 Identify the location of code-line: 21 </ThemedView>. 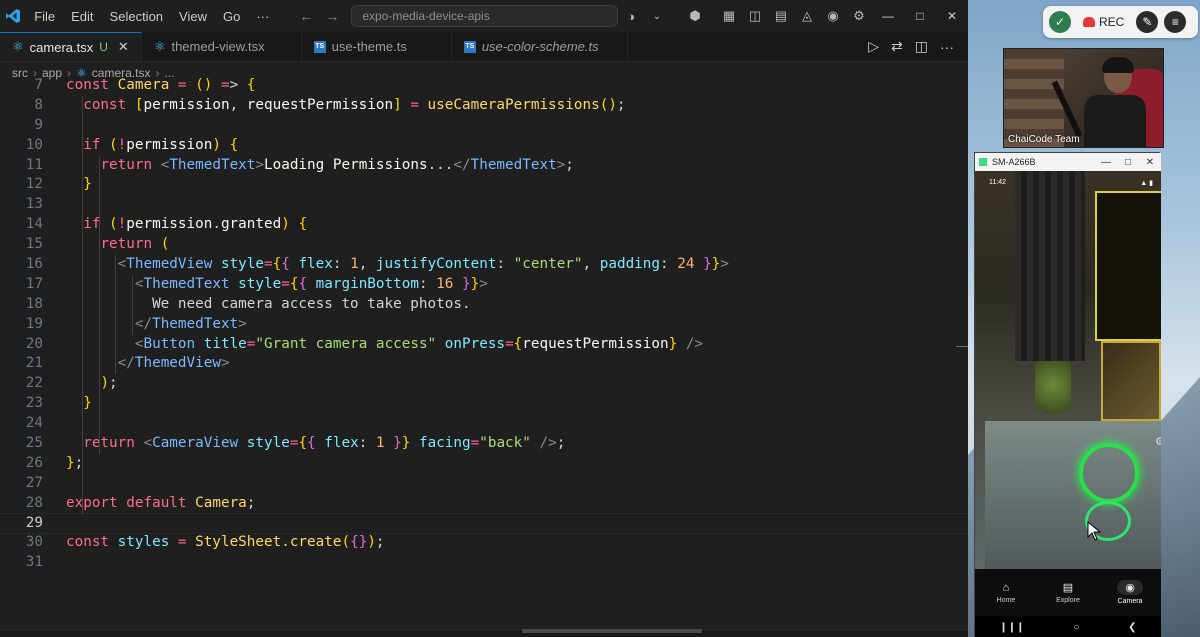
(484, 364).